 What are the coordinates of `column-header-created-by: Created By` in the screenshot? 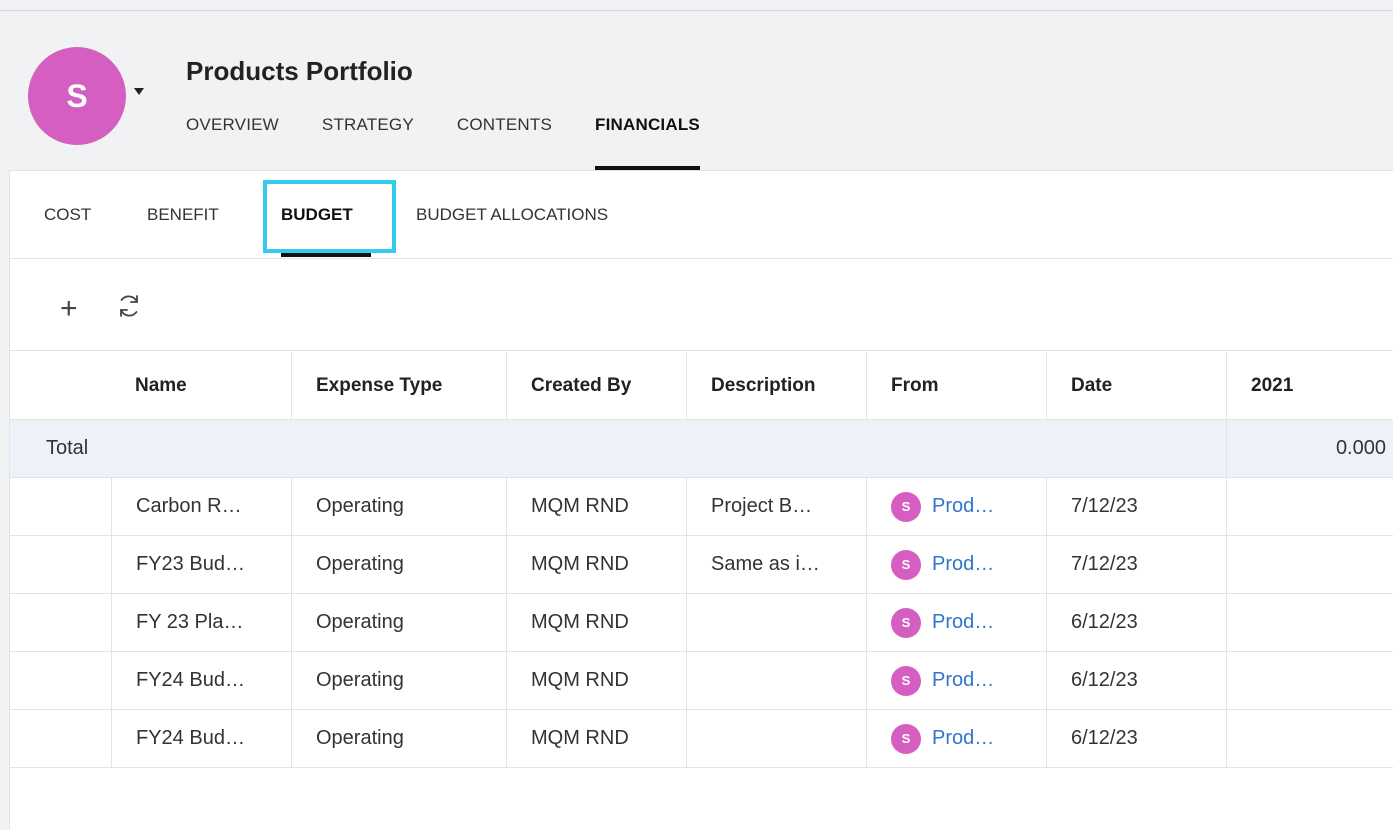 It's located at (596, 385).